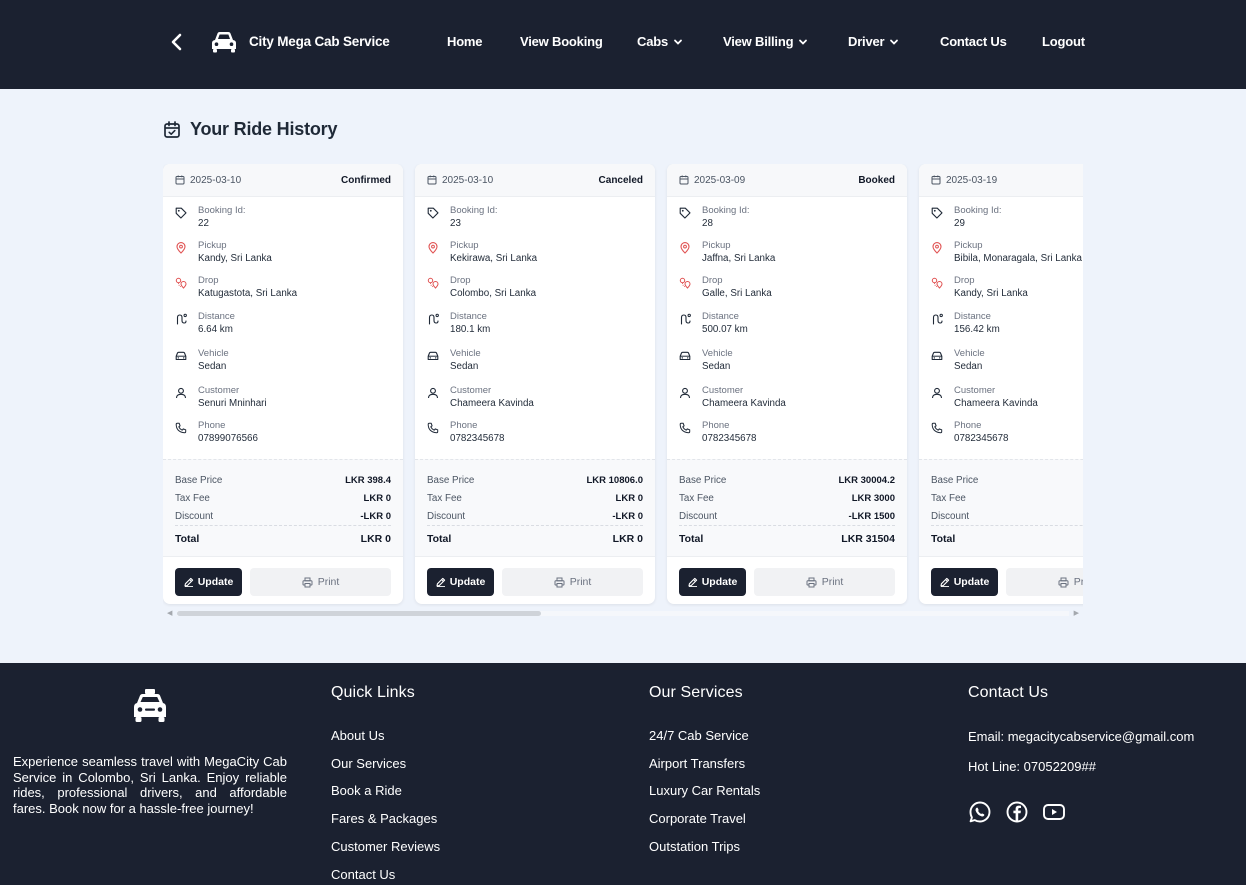  Describe the element at coordinates (699, 735) in the screenshot. I see `service-link-24-7: 24/7 Cab Service` at that location.